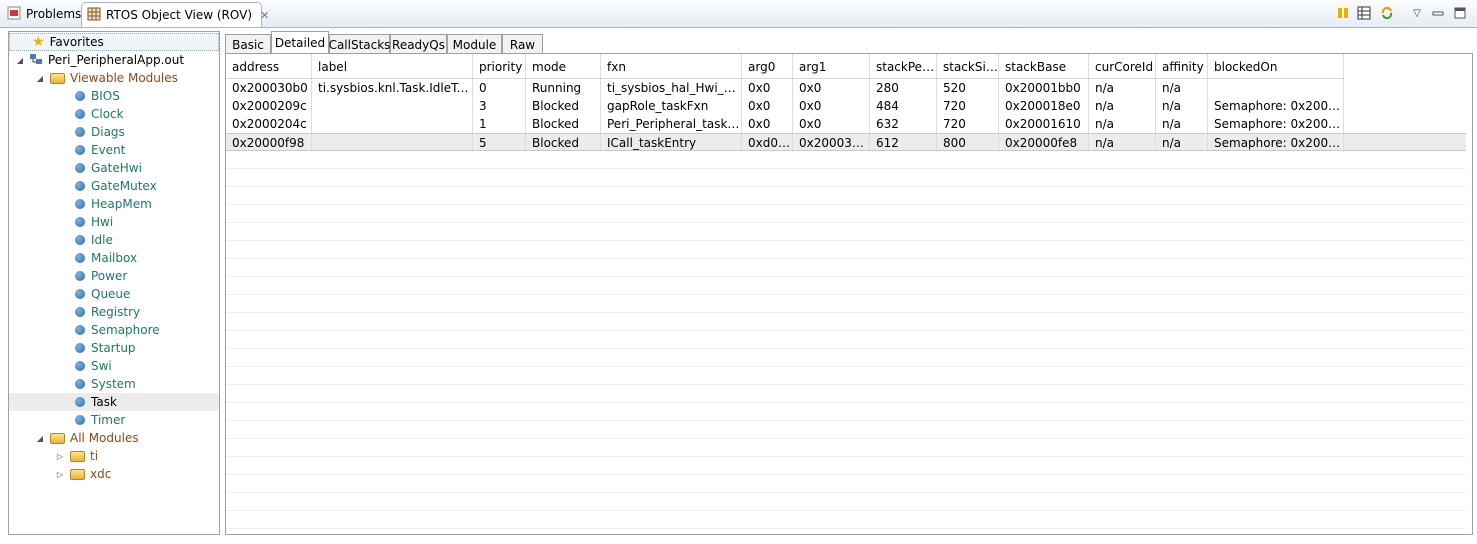  Describe the element at coordinates (269, 66) in the screenshot. I see `column-header: address` at that location.